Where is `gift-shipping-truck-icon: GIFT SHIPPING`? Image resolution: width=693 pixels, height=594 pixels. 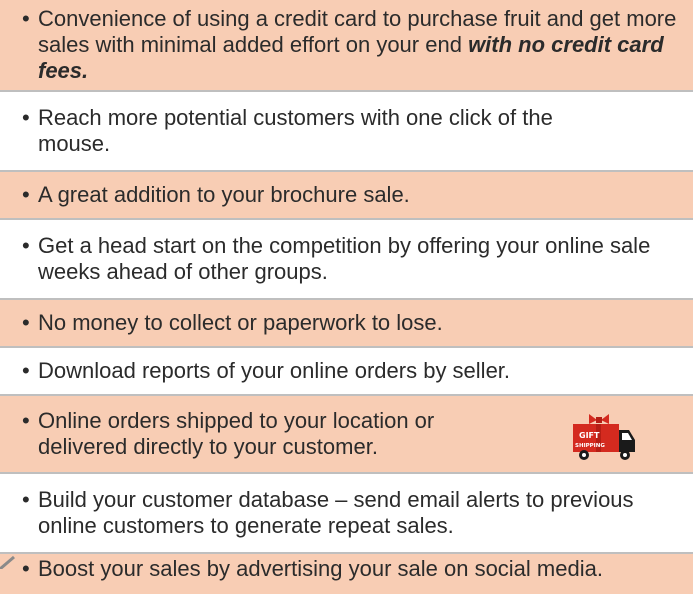
gift-shipping-truck-icon: GIFT SHIPPING is located at coordinates (603, 437).